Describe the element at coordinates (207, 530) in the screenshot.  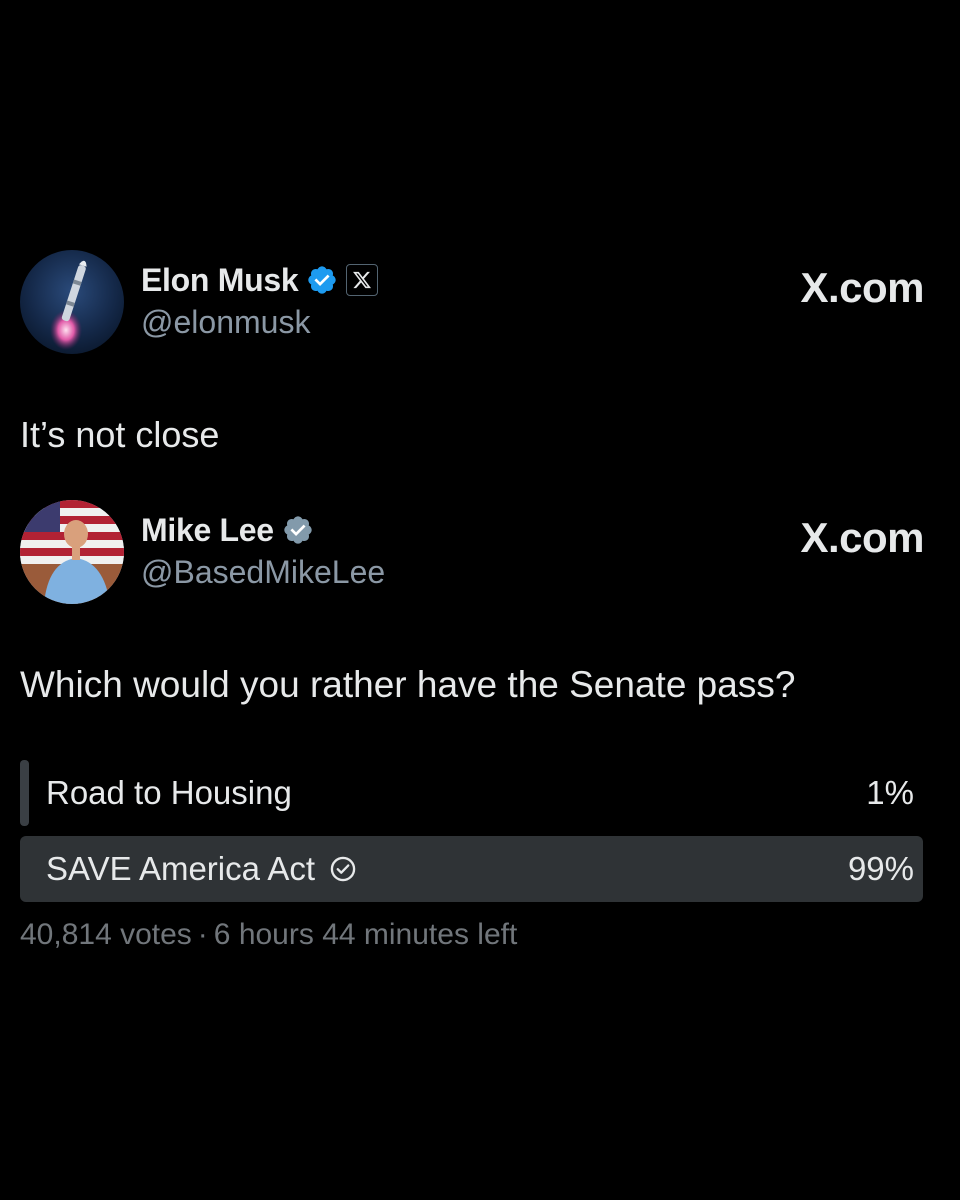
I see `quoted-author-display-name: Mike Lee` at that location.